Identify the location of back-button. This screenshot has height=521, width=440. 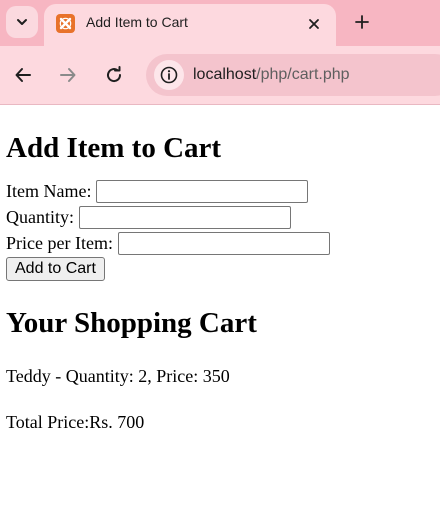
(23, 75).